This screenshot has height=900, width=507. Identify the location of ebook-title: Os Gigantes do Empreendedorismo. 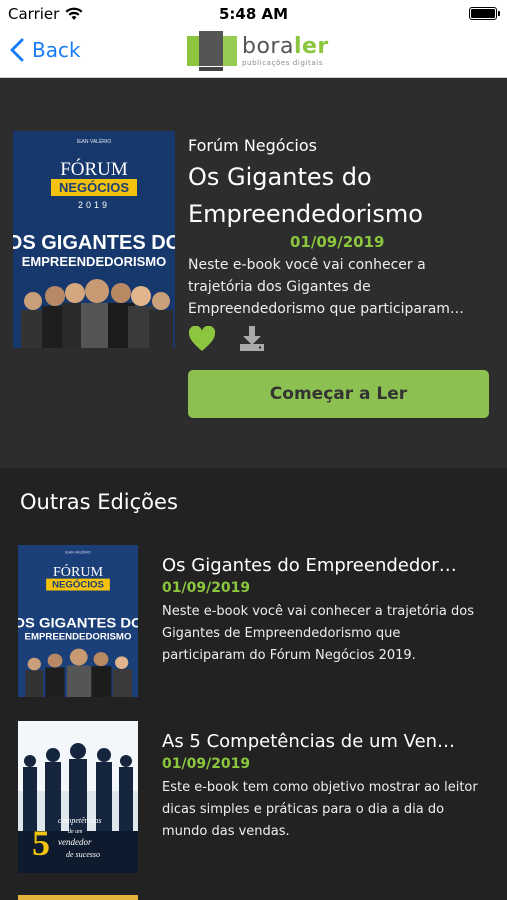
(305, 195).